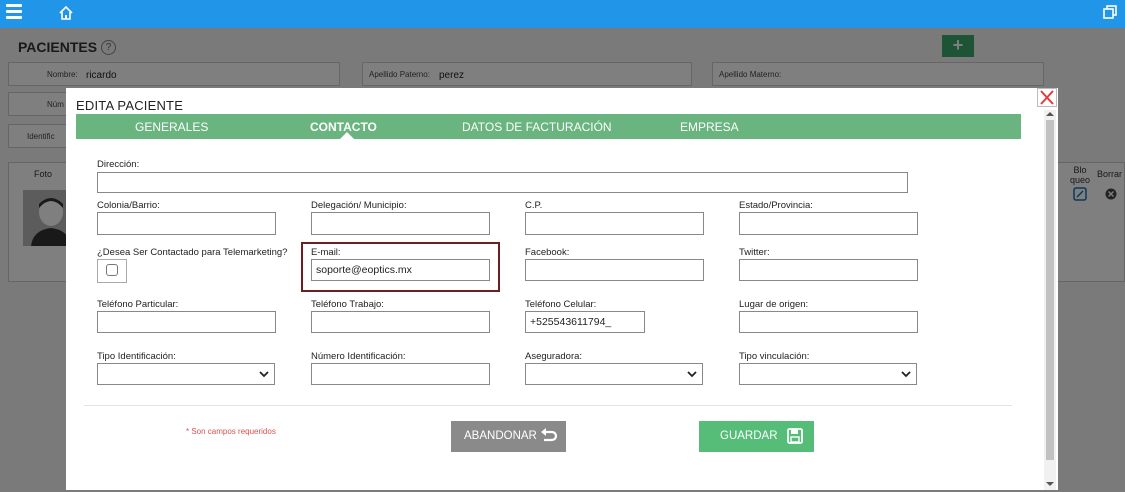 The height and width of the screenshot is (492, 1125). I want to click on estado-input, so click(828, 223).